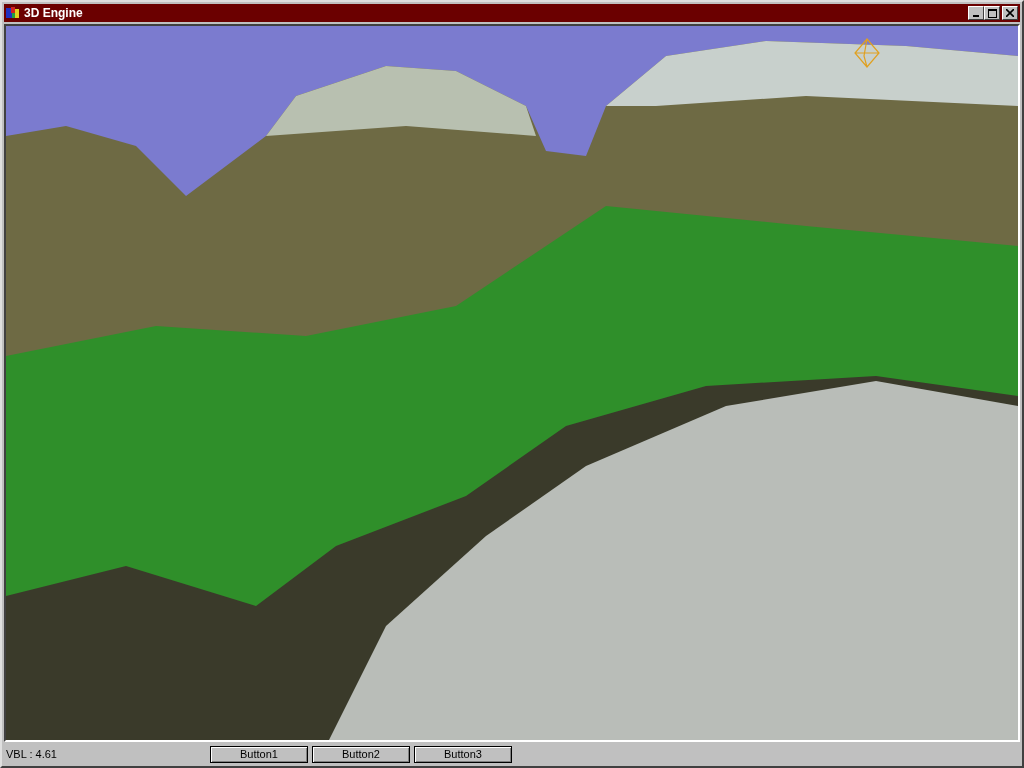 The image size is (1024, 768). I want to click on maximize-button, so click(992, 13).